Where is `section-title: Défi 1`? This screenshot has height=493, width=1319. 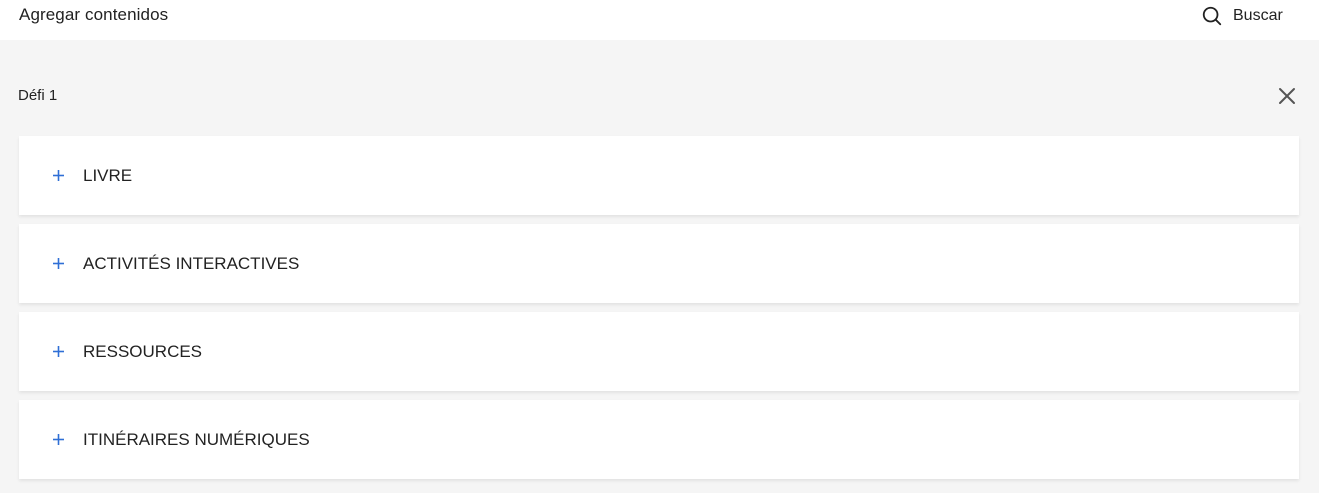 section-title: Défi 1 is located at coordinates (38, 95).